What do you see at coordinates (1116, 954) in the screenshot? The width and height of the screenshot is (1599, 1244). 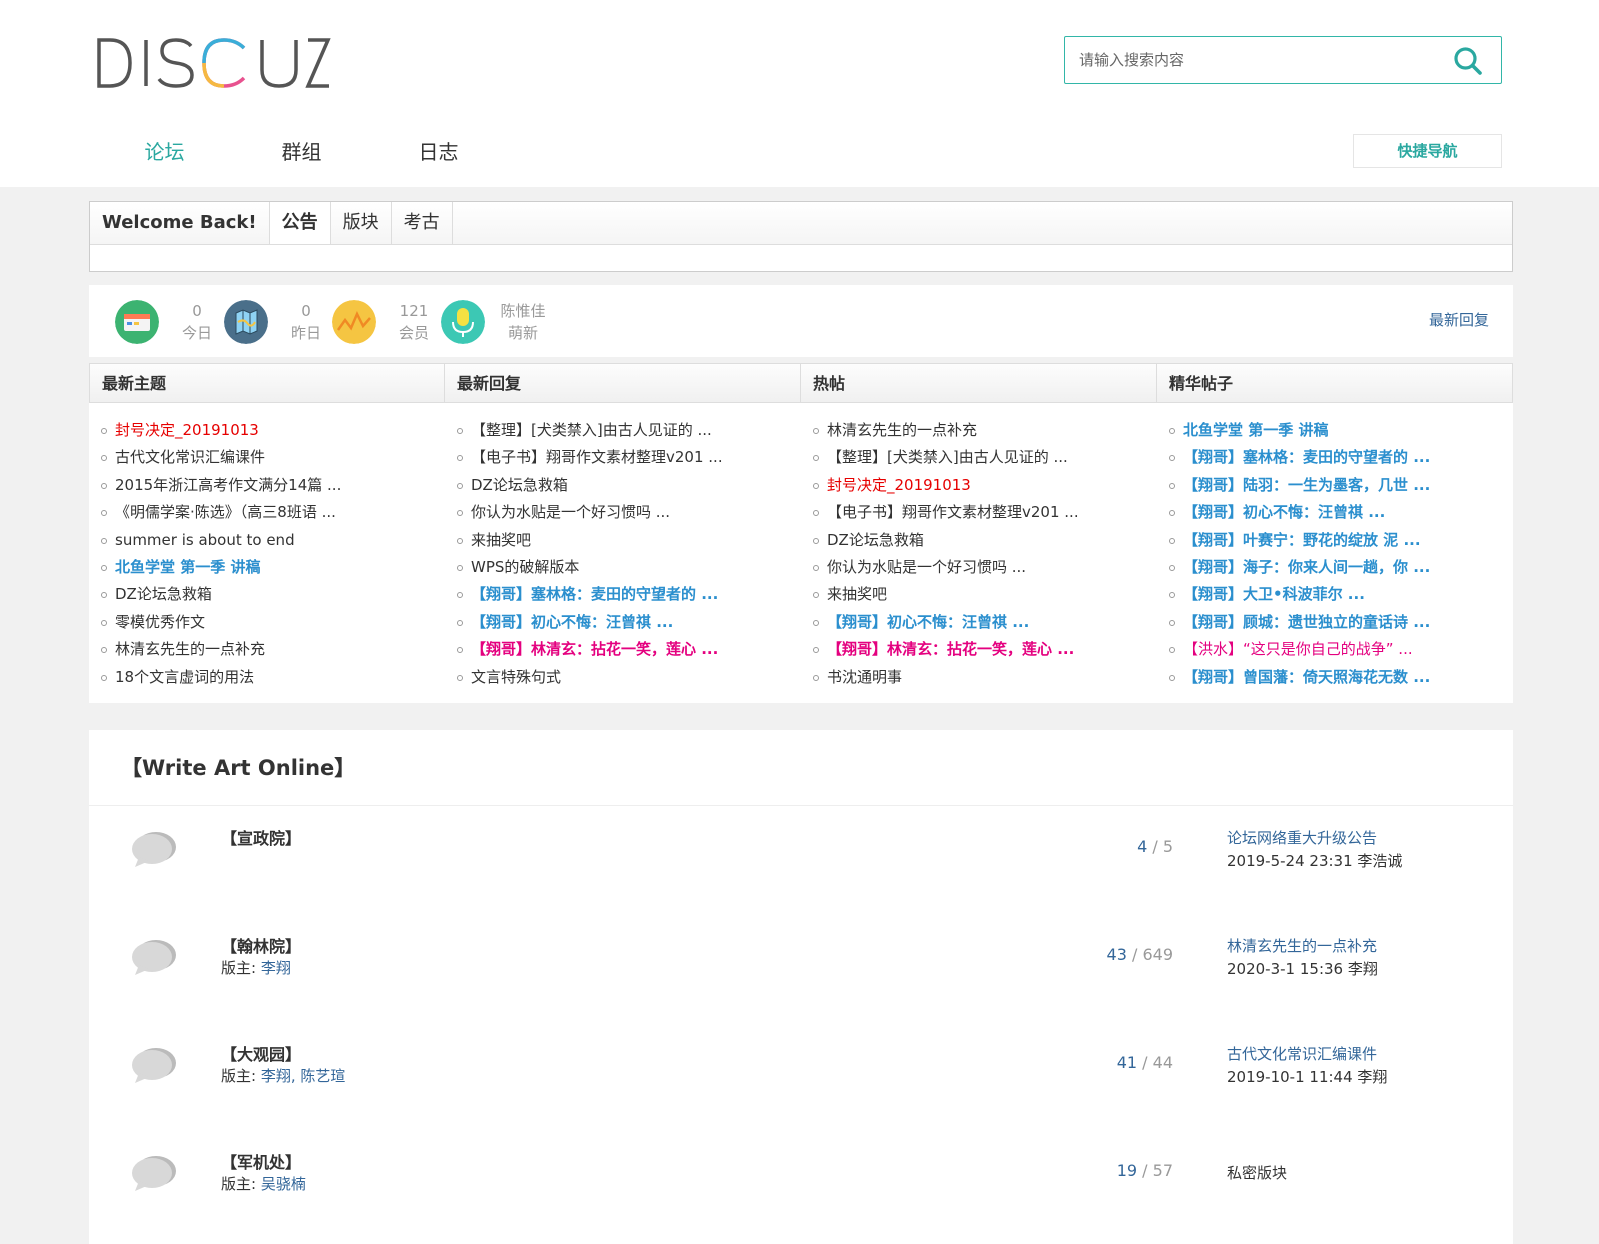 I see `thread-count: 43` at bounding box center [1116, 954].